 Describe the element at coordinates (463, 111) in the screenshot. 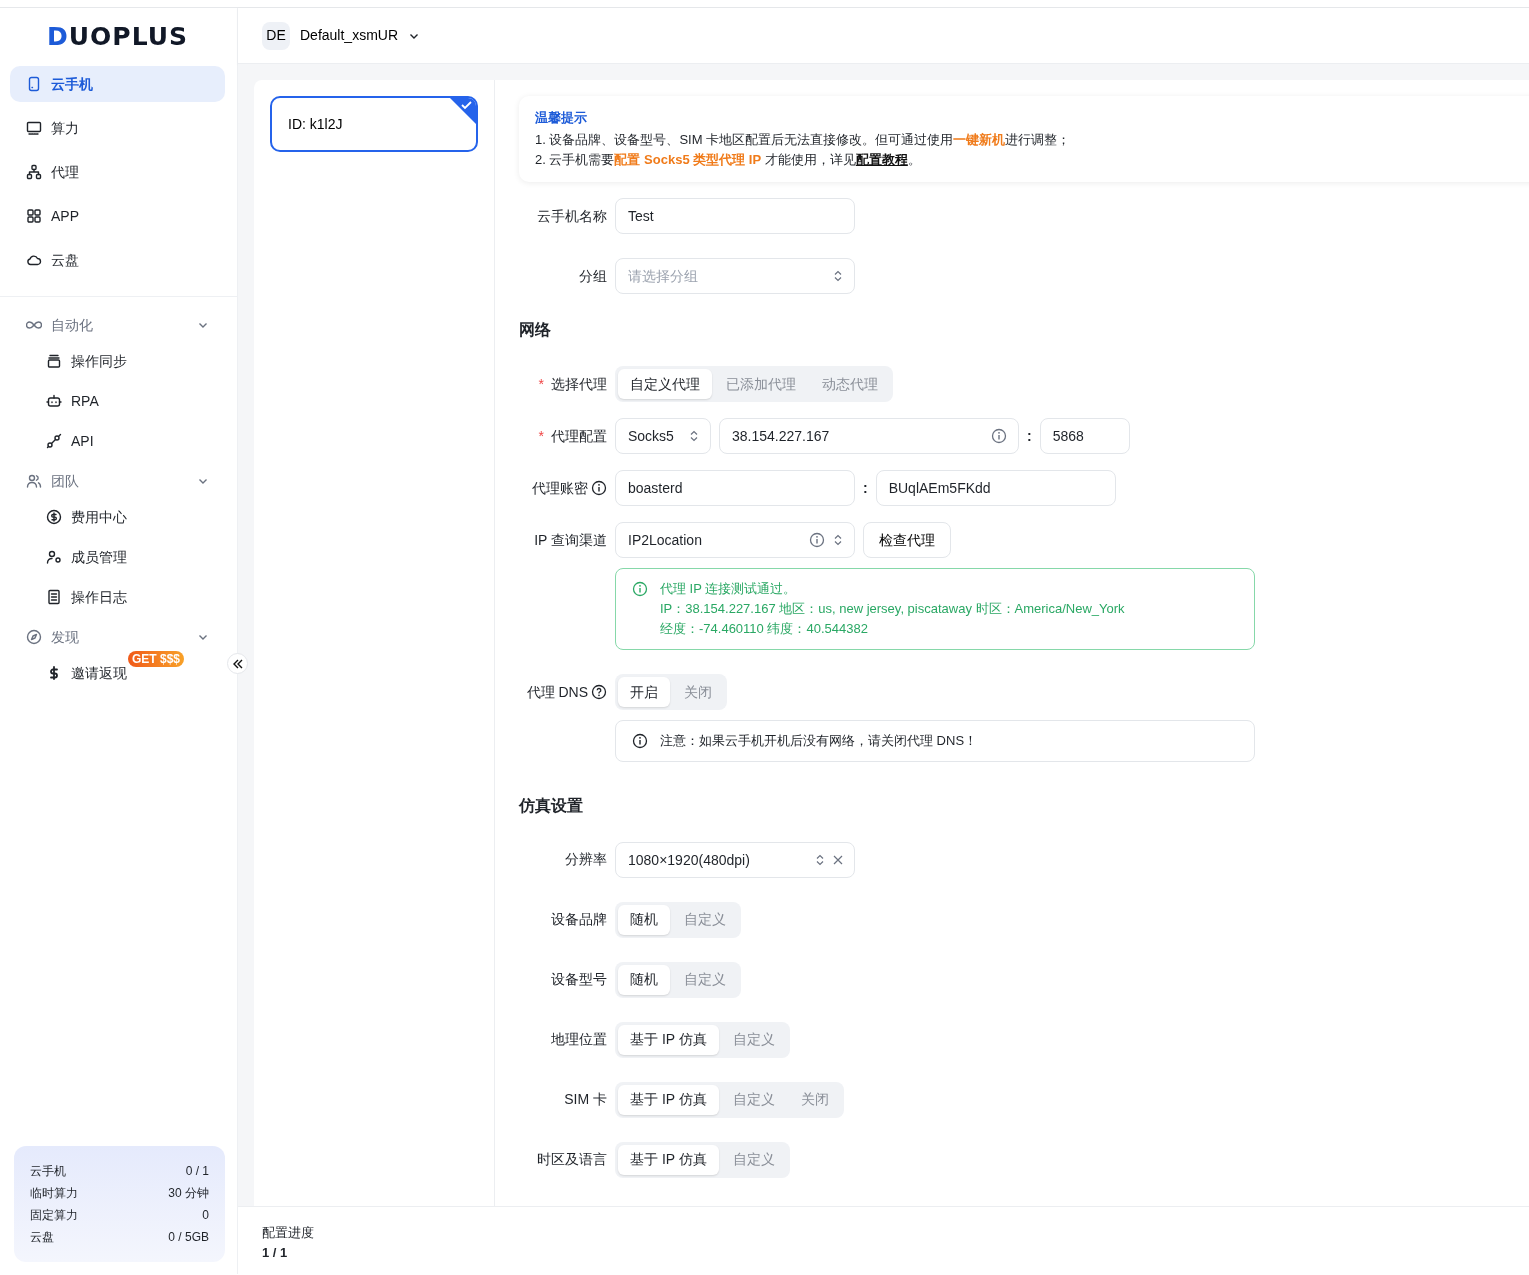

I see `check-corner-icon` at that location.